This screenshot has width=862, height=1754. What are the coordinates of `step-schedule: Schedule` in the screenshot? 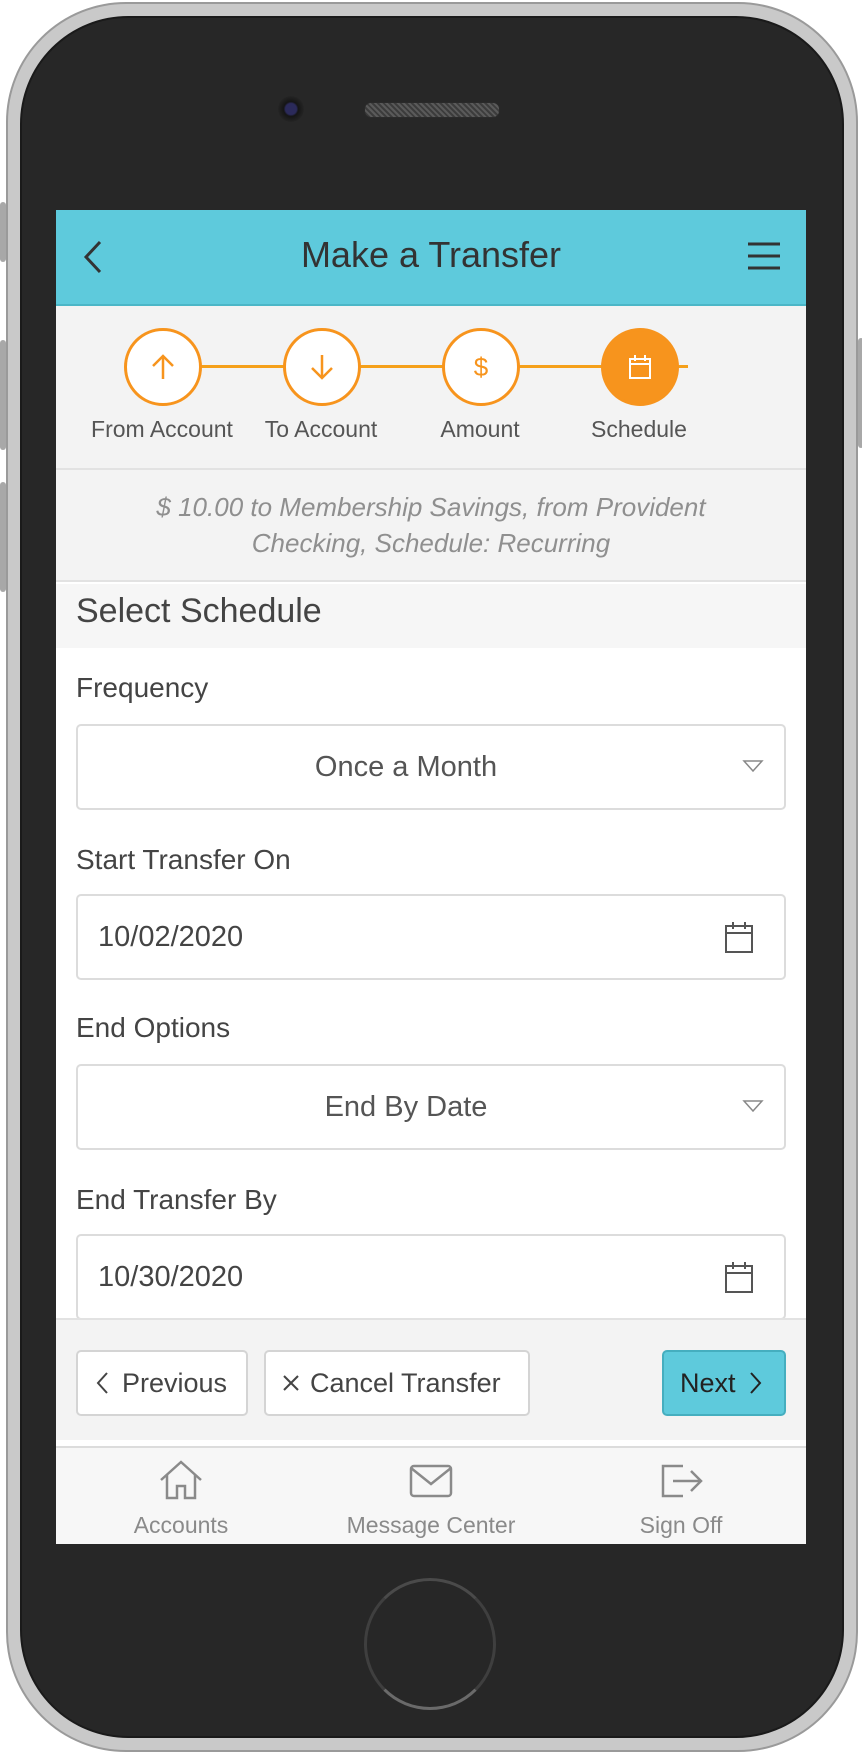 It's located at (639, 388).